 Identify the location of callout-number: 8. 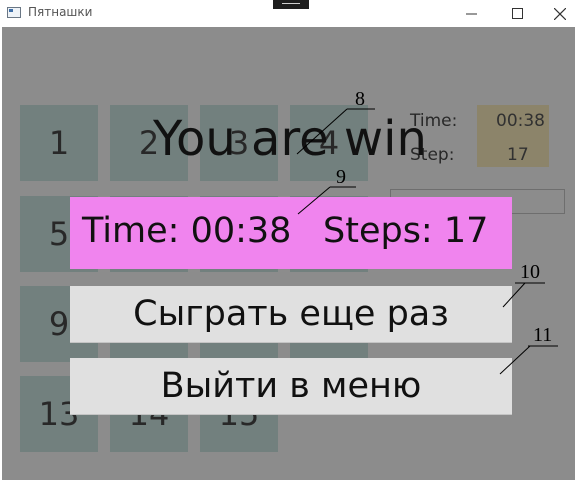
(360, 99).